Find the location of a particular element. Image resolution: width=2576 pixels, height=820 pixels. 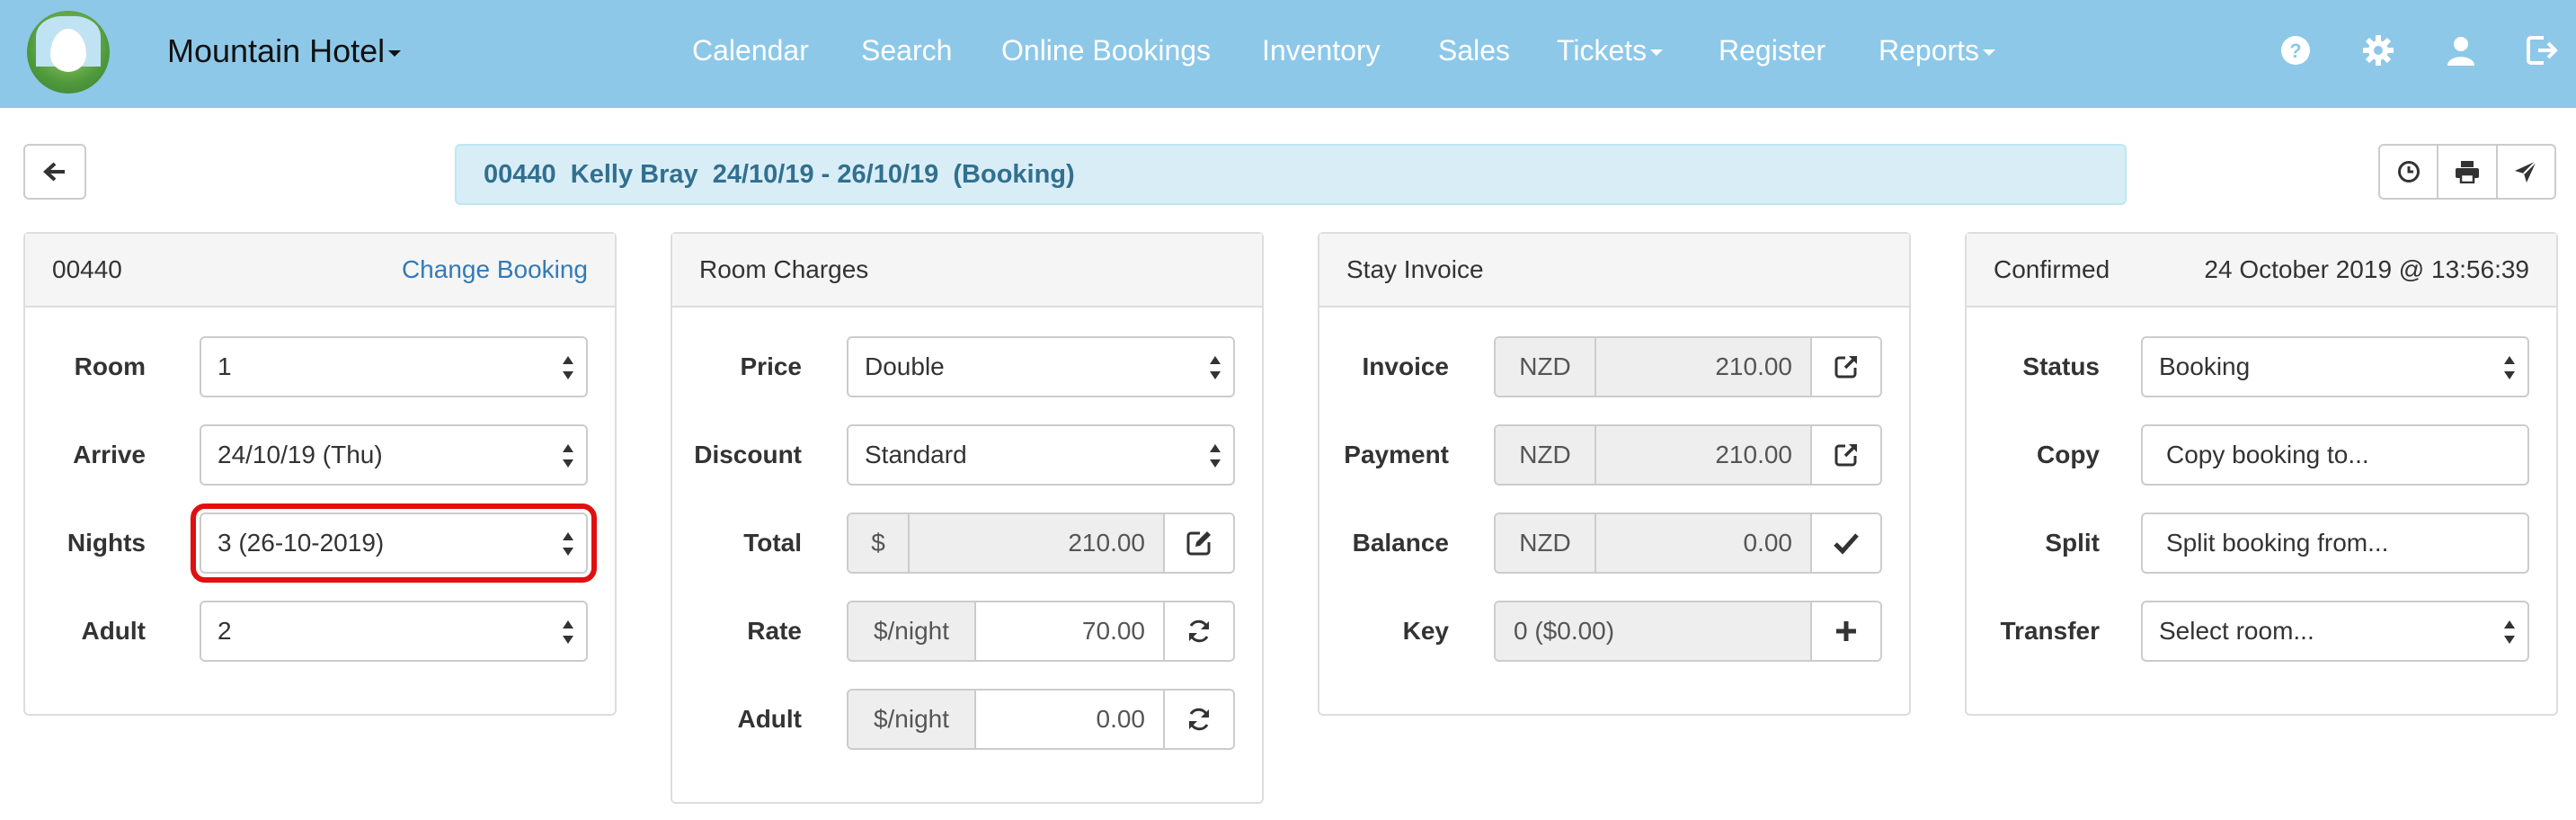

discount-value: Standard is located at coordinates (916, 455).